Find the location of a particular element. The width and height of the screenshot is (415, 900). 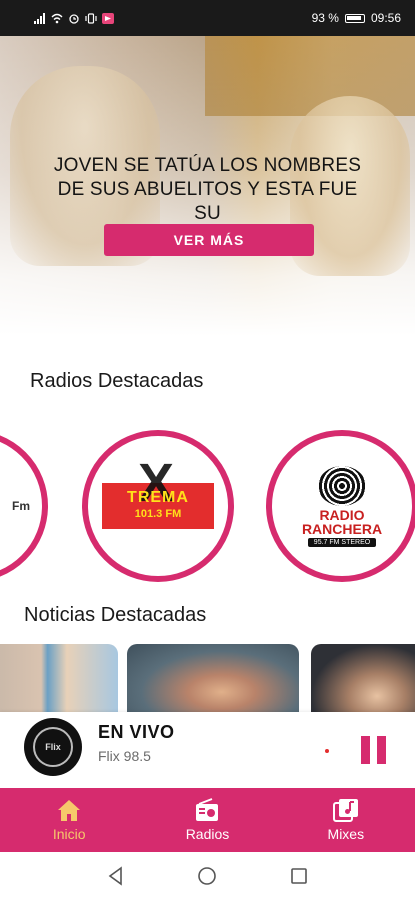

nav-item-mixes: Mixes is located at coordinates (346, 820).